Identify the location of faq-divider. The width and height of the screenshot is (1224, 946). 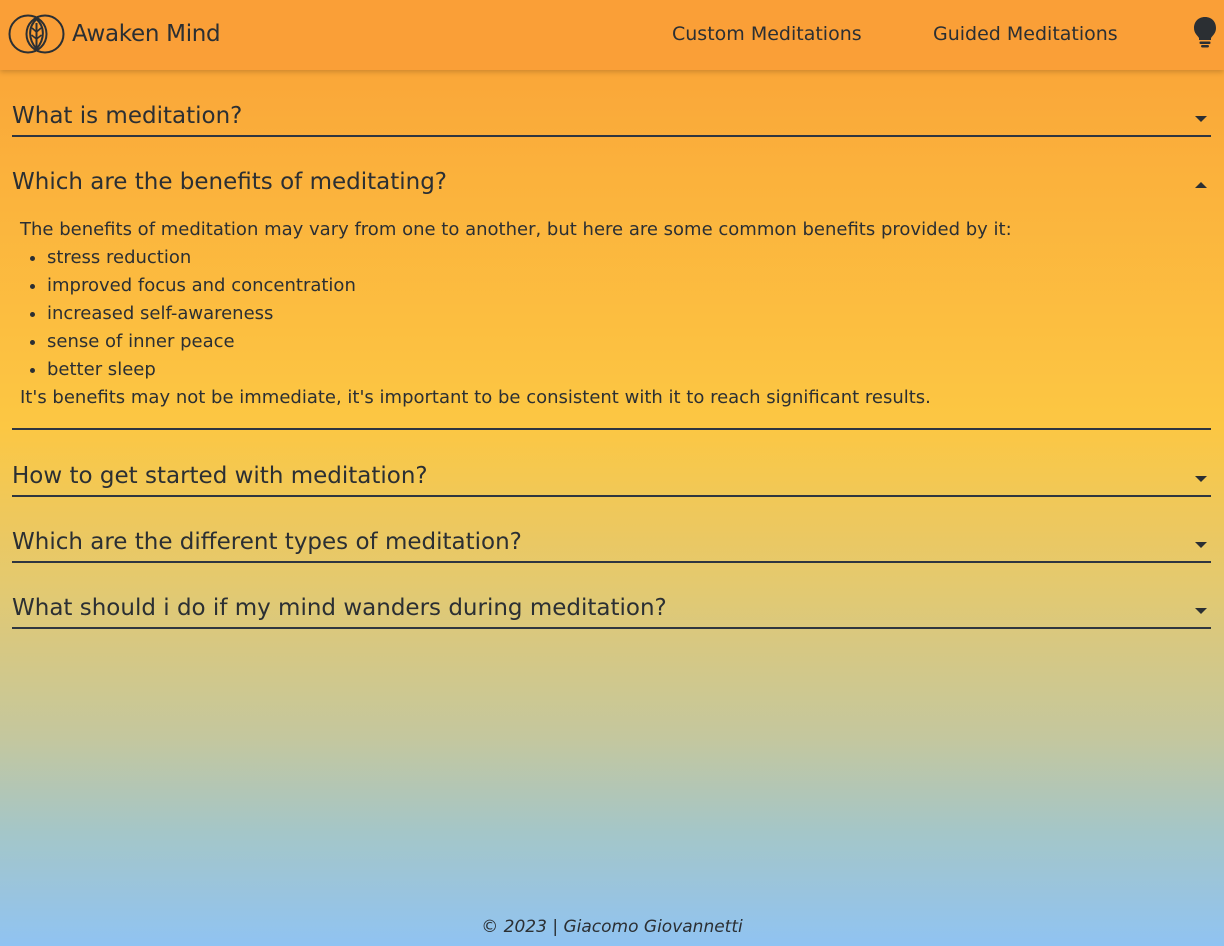
(611, 429).